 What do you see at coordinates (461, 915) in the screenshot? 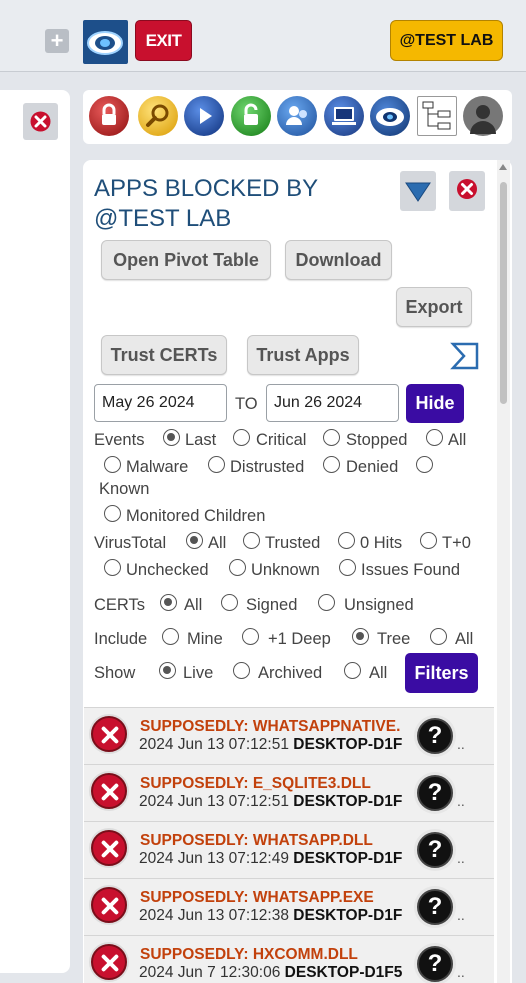
I see `row-more: ..` at bounding box center [461, 915].